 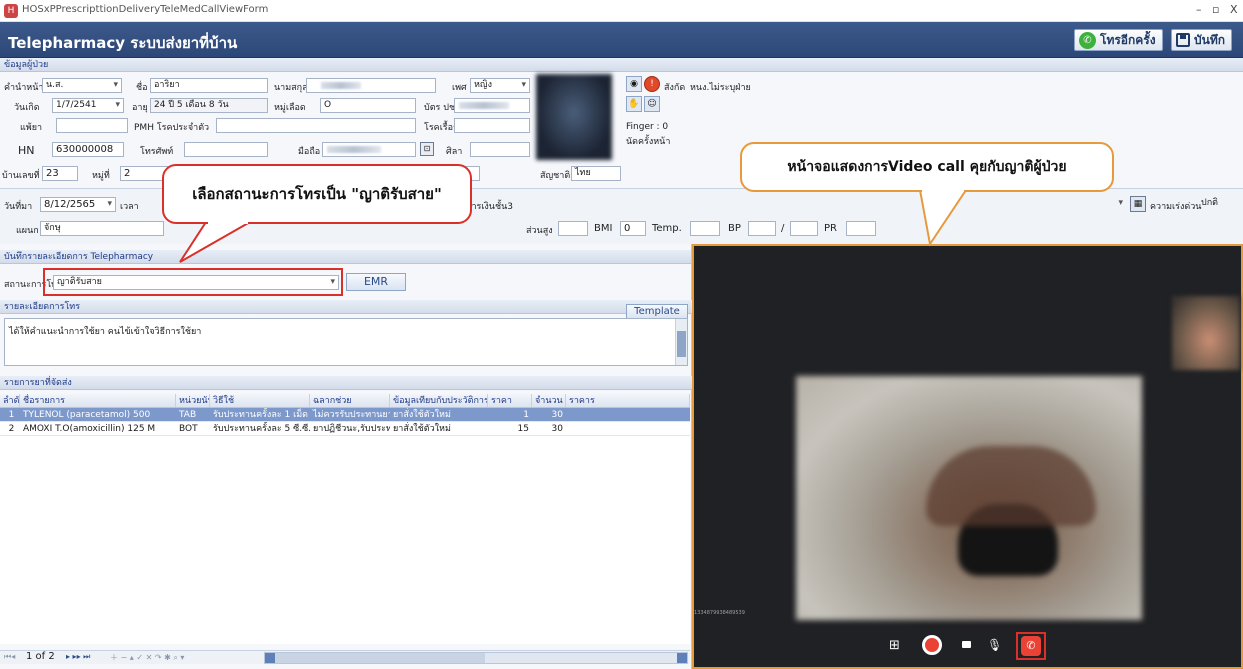 I want to click on status-callout-joint, so click(x=228, y=221).